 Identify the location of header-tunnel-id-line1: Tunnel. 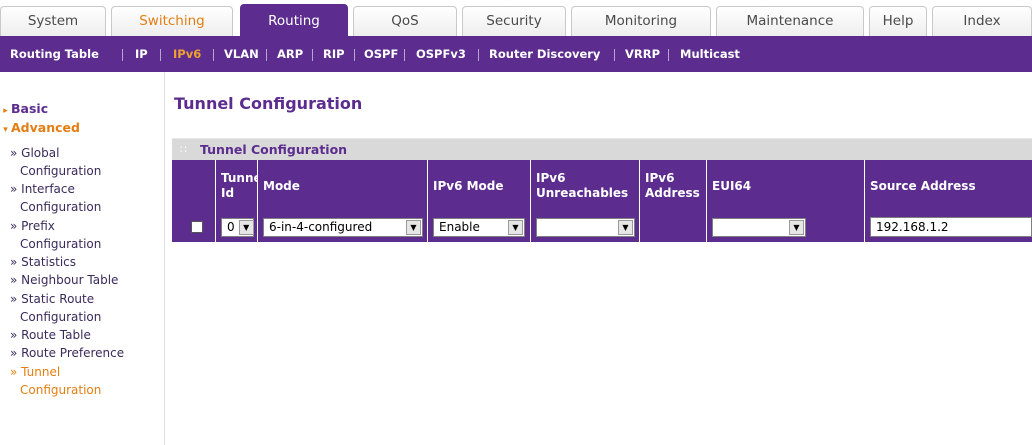
(239, 178).